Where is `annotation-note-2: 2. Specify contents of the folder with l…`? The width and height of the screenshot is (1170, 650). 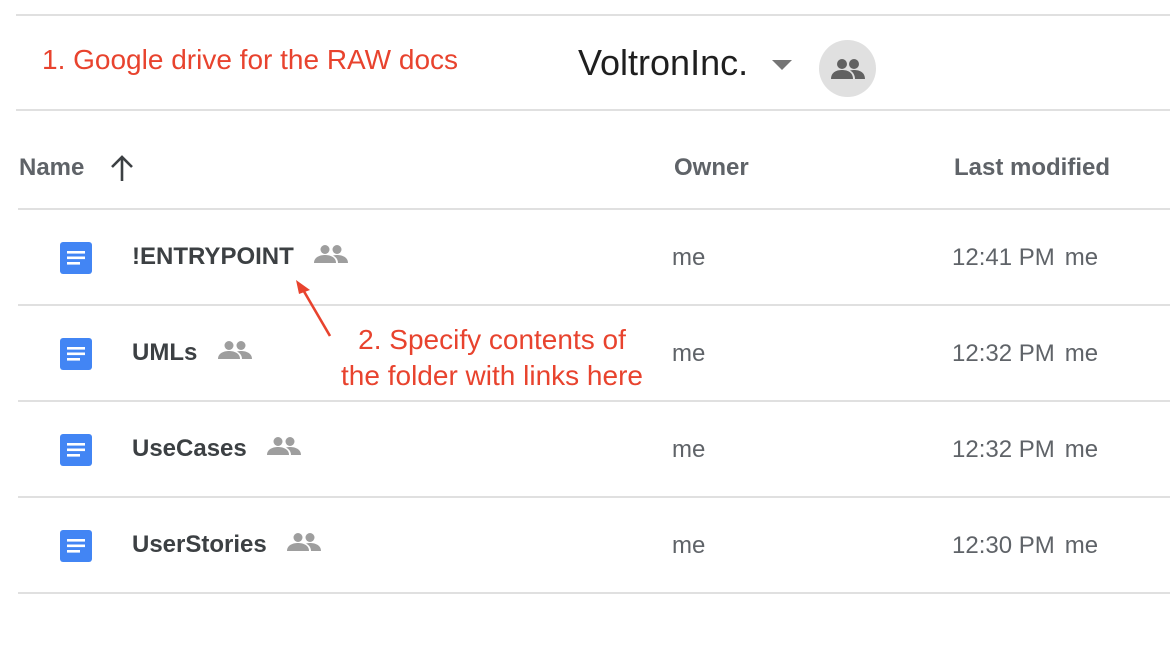
annotation-note-2: 2. Specify contents of the folder with l… is located at coordinates (492, 358).